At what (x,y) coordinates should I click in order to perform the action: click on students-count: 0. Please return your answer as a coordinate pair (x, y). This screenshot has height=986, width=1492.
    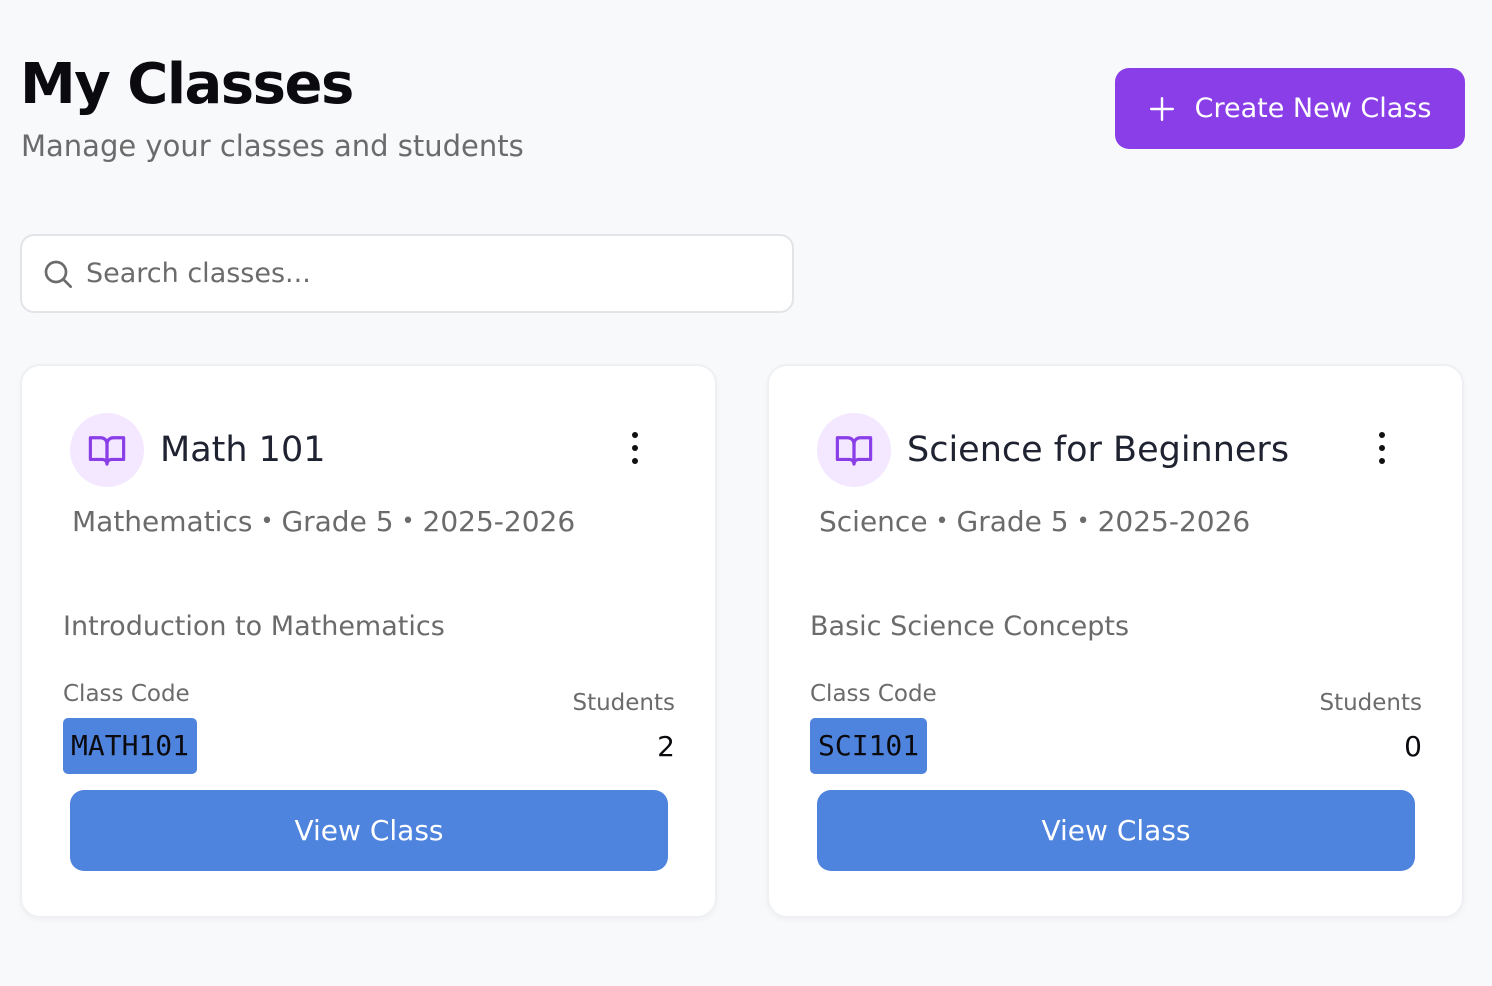
    Looking at the image, I should click on (1413, 746).